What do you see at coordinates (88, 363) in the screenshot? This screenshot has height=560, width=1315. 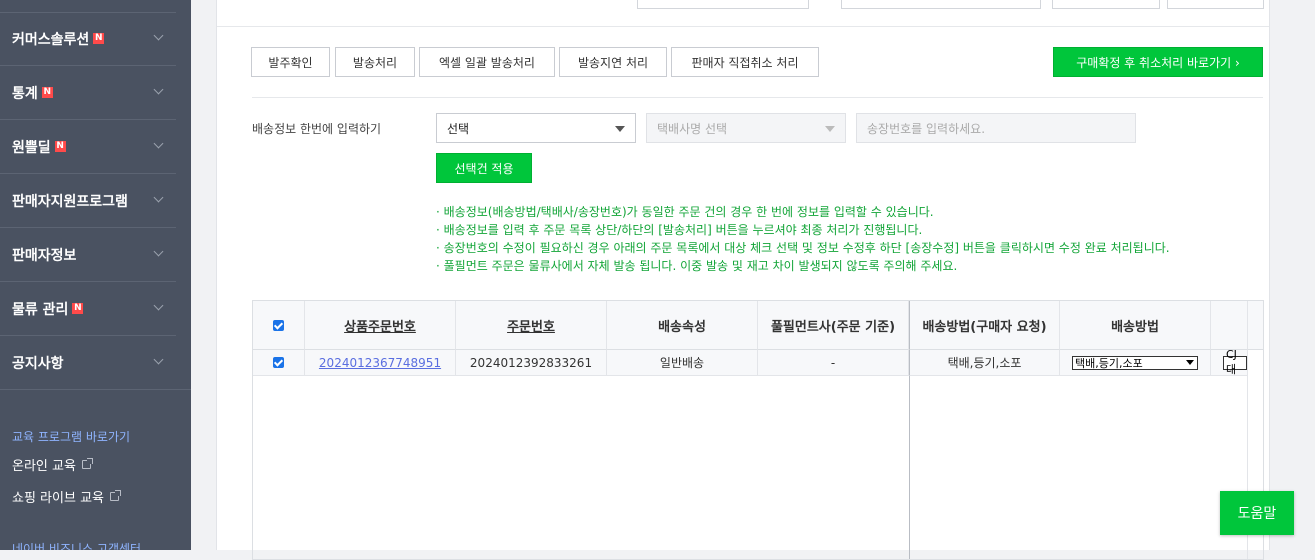 I see `sidebar-item-notice: 공지사항` at bounding box center [88, 363].